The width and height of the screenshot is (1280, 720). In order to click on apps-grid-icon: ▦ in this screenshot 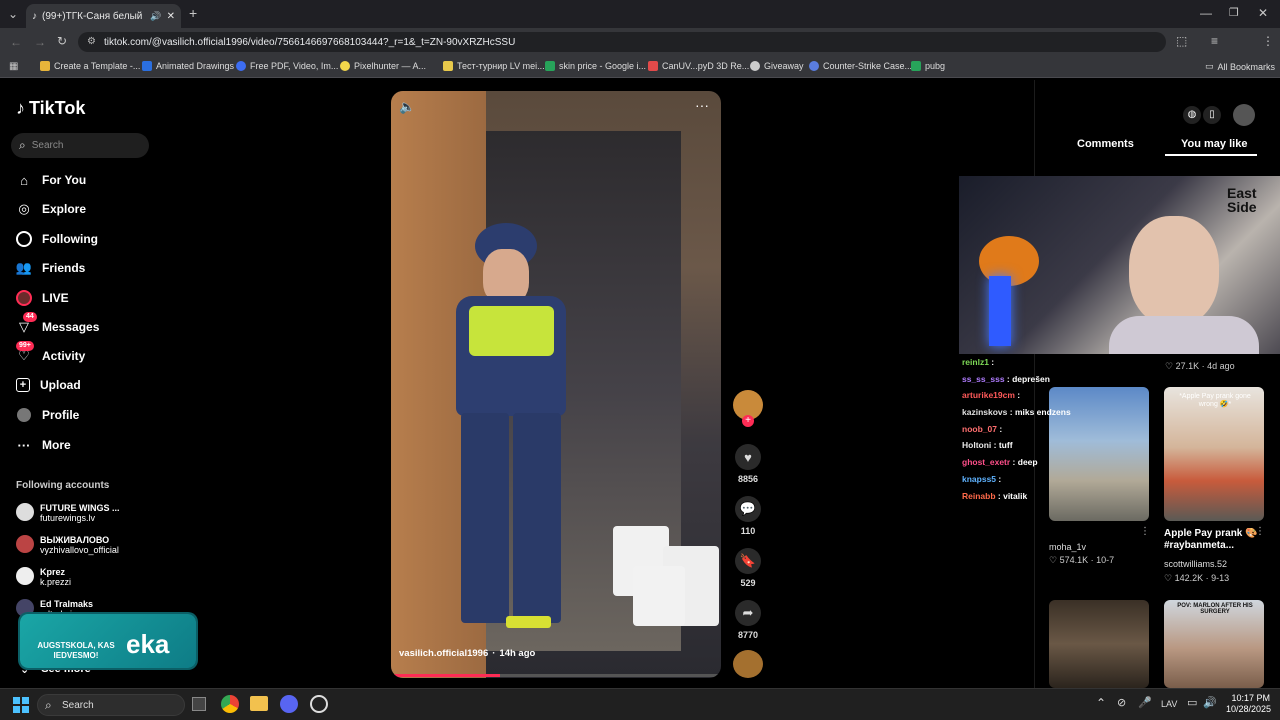, I will do `click(13, 67)`.